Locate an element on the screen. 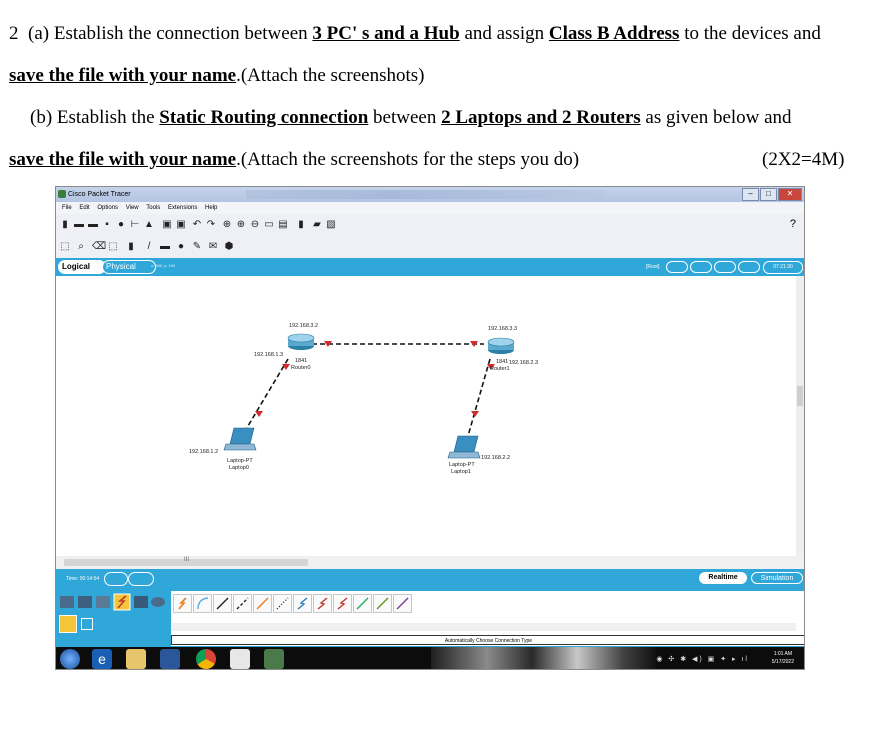  viewport-icon is located at coordinates (701, 267).